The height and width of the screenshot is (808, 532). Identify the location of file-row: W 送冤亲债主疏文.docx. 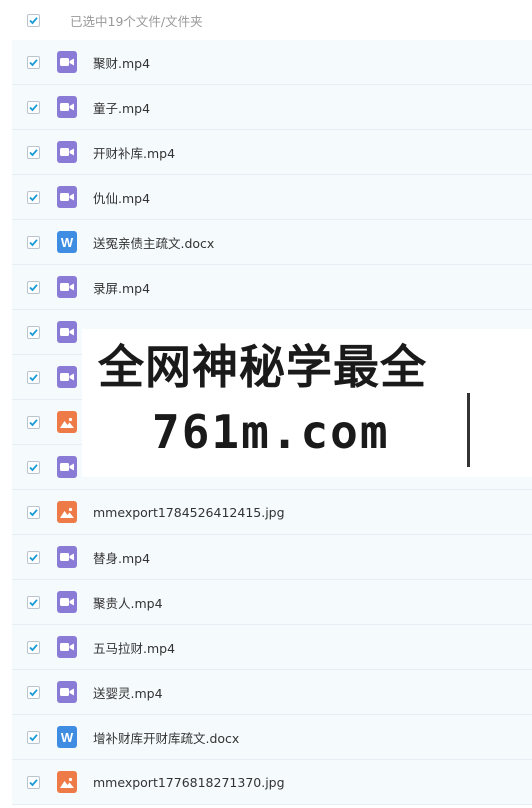
(272, 242).